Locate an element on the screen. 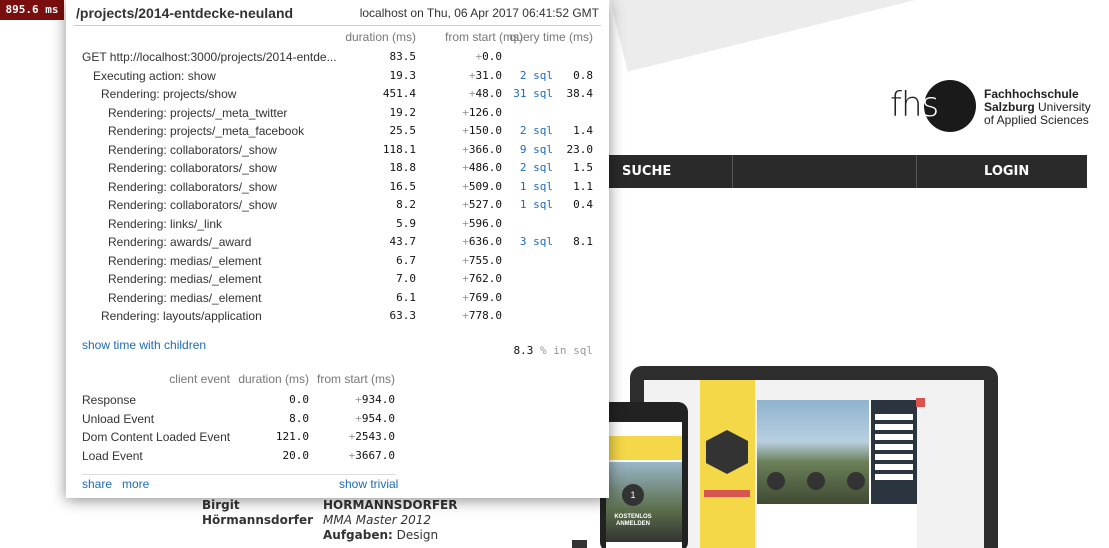 The image size is (1109, 548). timing-row: Rendering: medias/_element 6.7 +755.0 is located at coordinates (337, 261).